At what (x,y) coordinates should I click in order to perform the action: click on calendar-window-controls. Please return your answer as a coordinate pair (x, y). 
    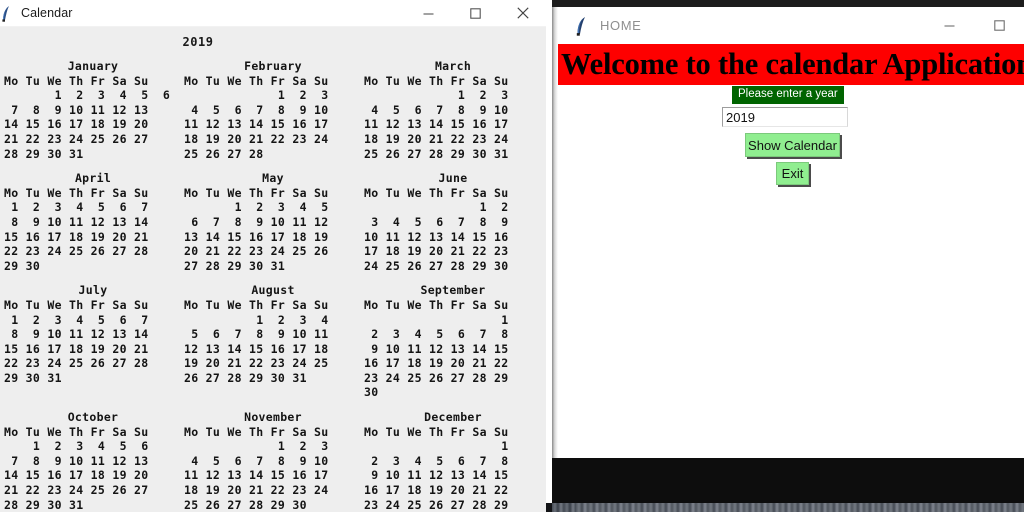
    Looking at the image, I should click on (475, 13).